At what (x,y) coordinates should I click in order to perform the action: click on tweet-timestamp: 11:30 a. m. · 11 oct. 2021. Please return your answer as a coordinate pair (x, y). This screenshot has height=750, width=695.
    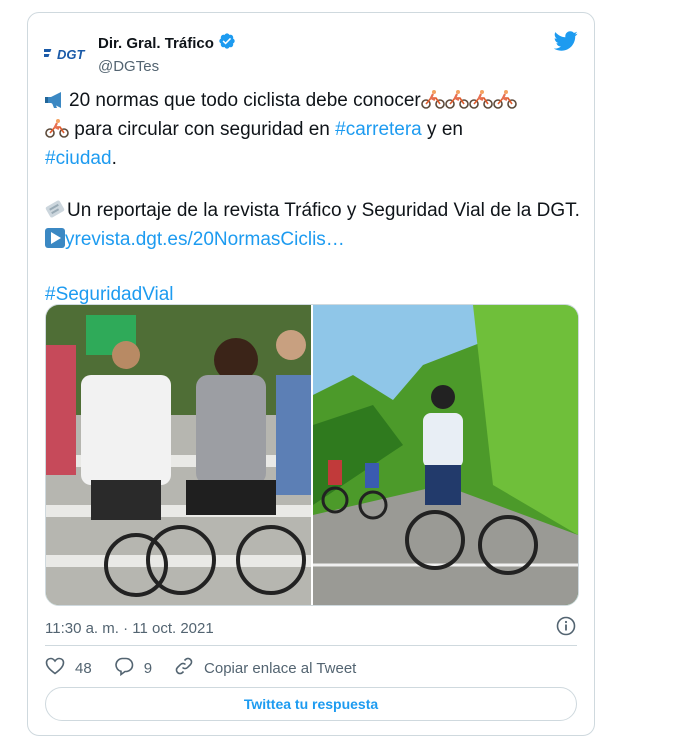
    Looking at the image, I should click on (129, 628).